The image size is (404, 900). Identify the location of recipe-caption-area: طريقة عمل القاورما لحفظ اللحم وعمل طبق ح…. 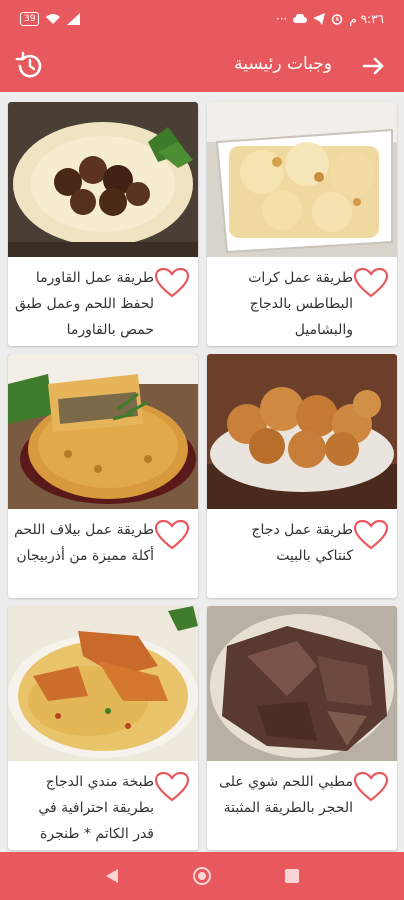
(103, 301).